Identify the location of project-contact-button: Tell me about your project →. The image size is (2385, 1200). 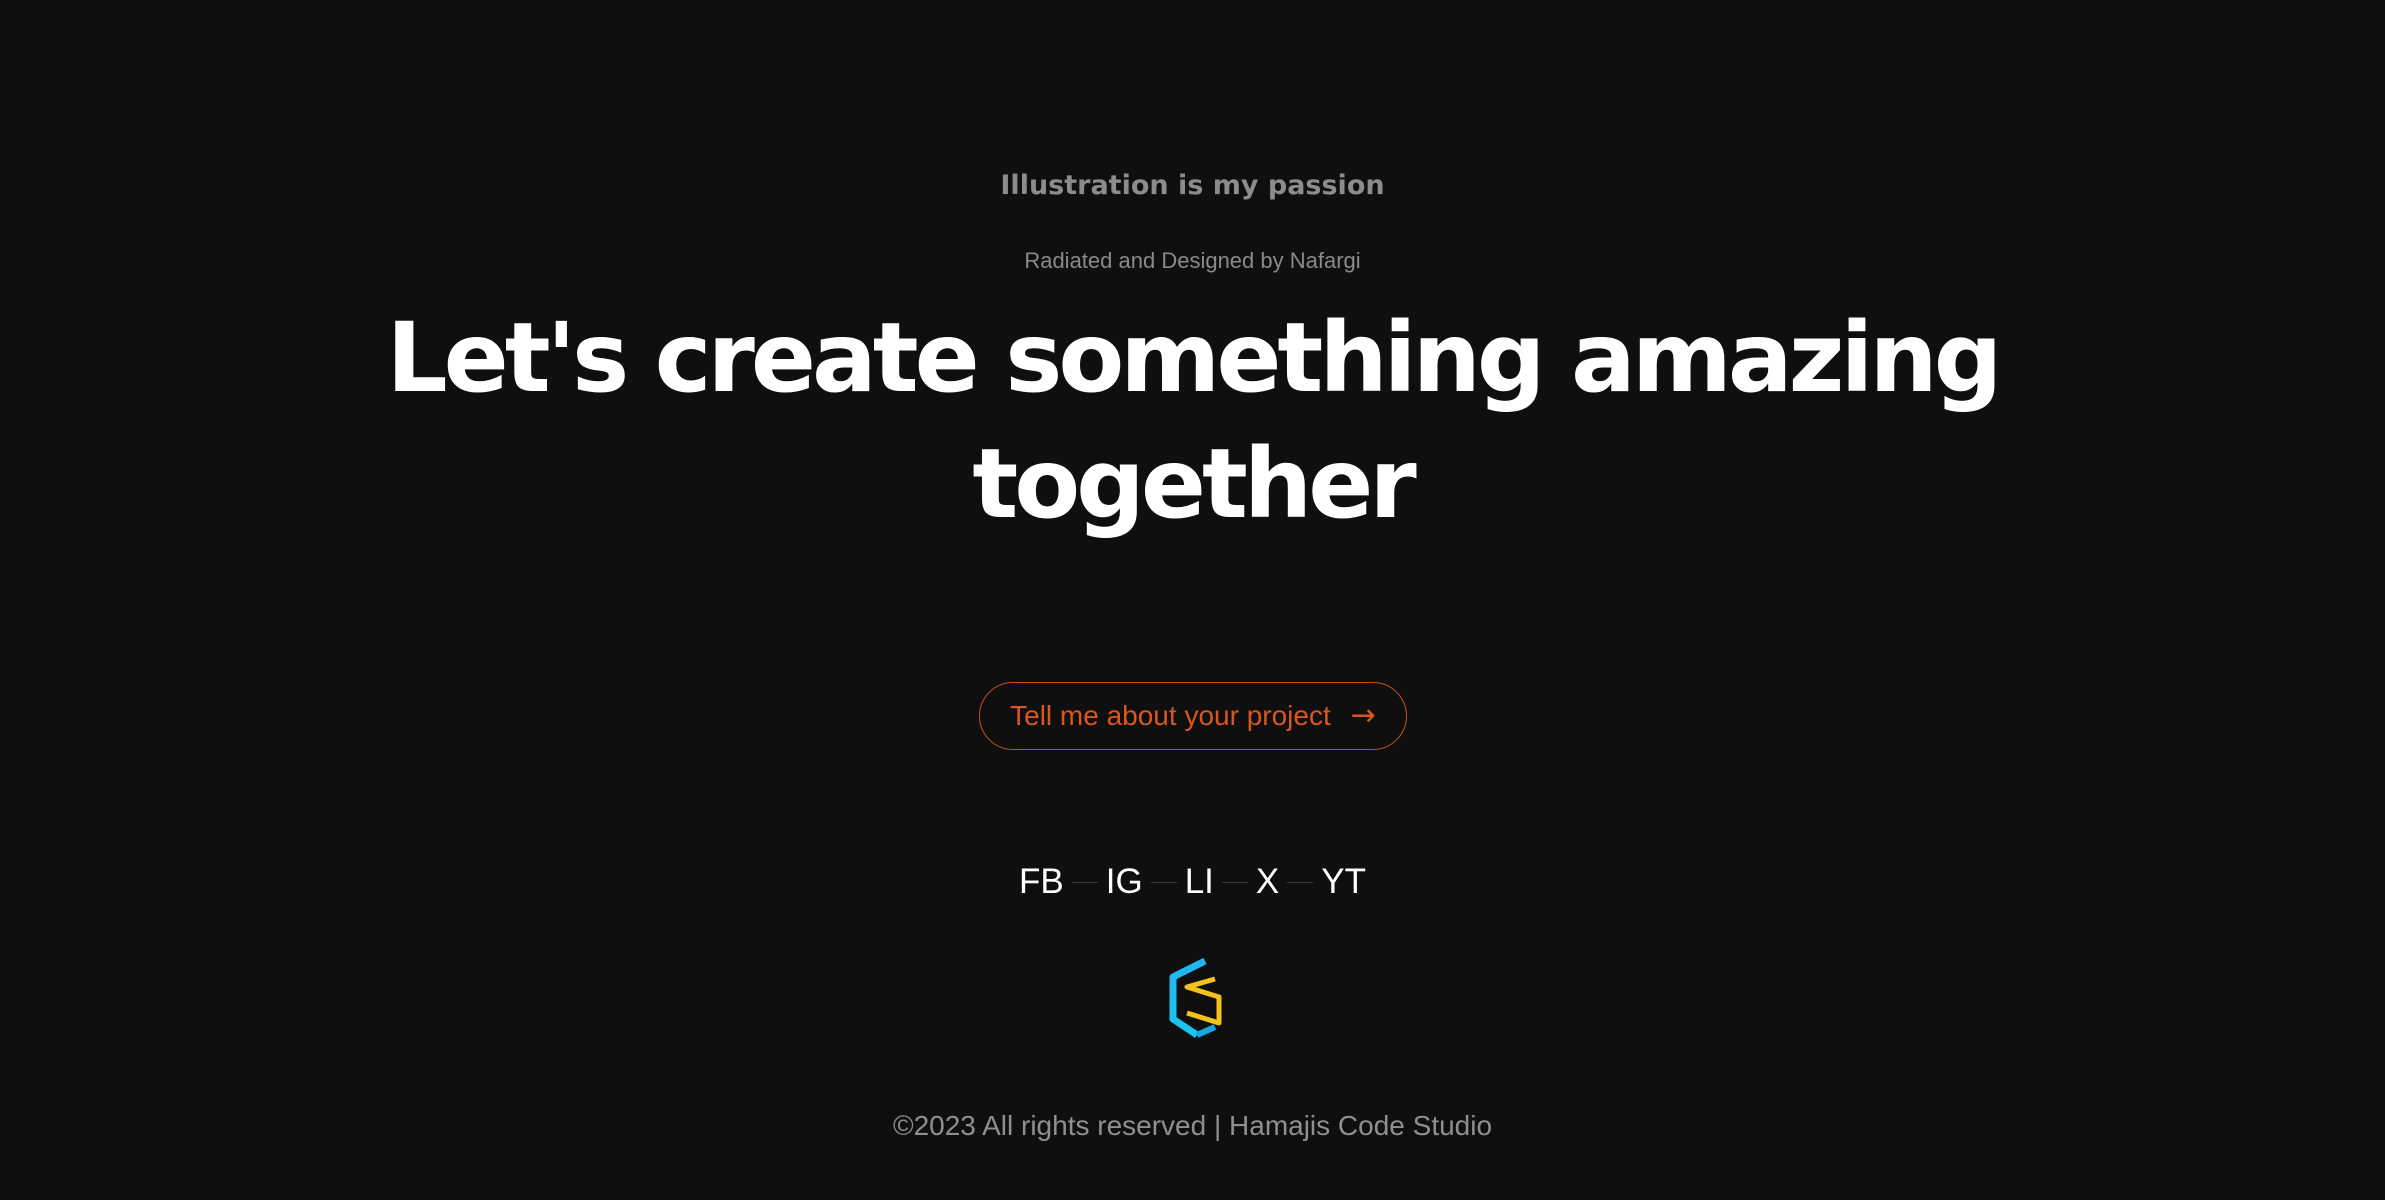
(1193, 716).